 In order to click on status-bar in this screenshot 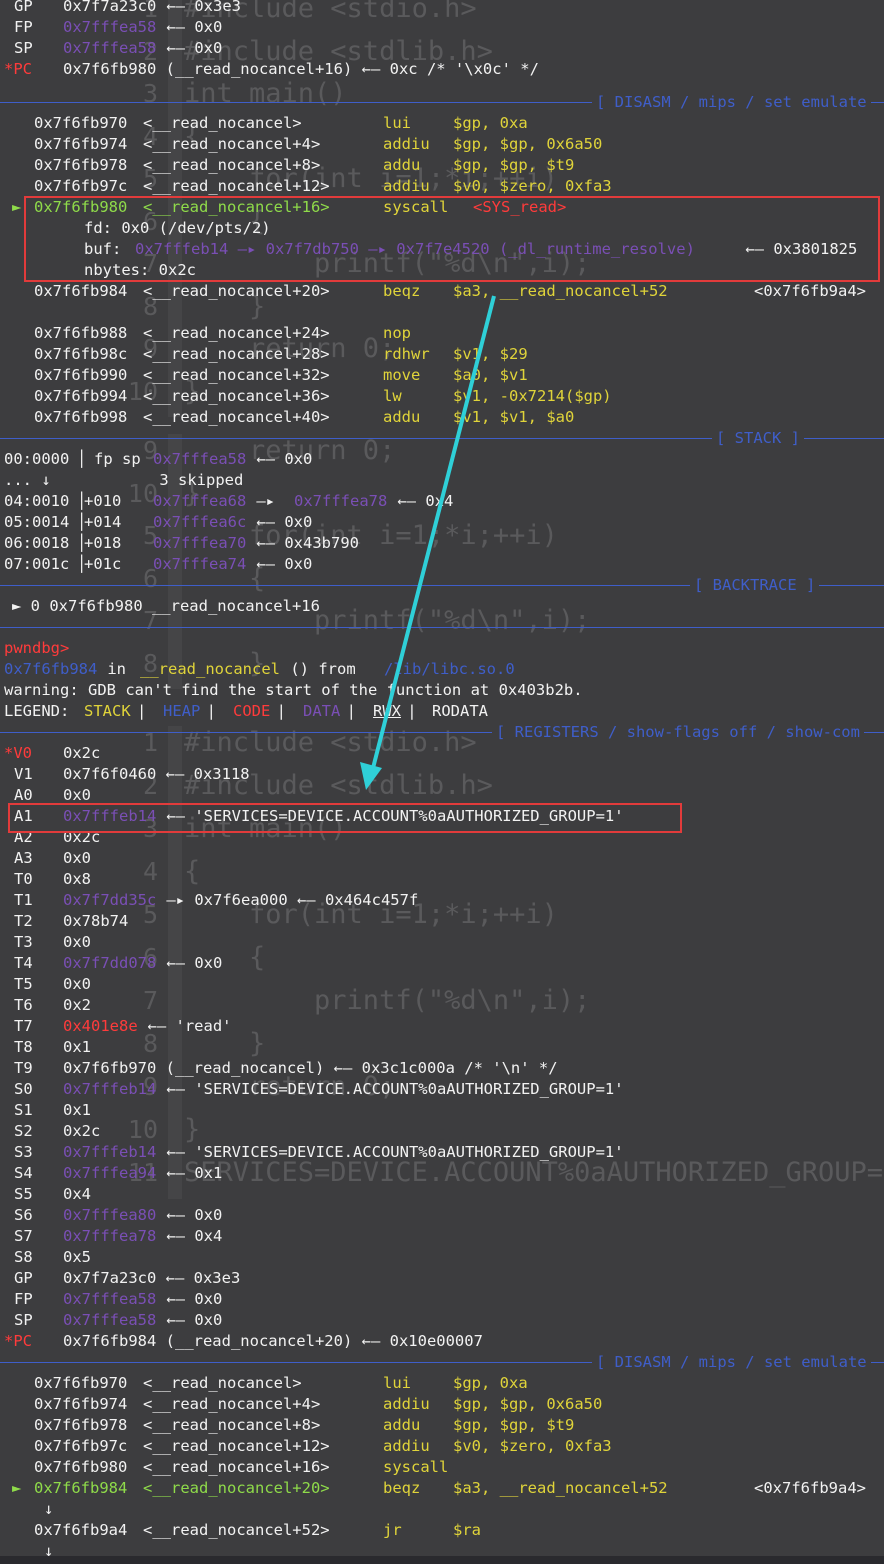, I will do `click(442, 1560)`.